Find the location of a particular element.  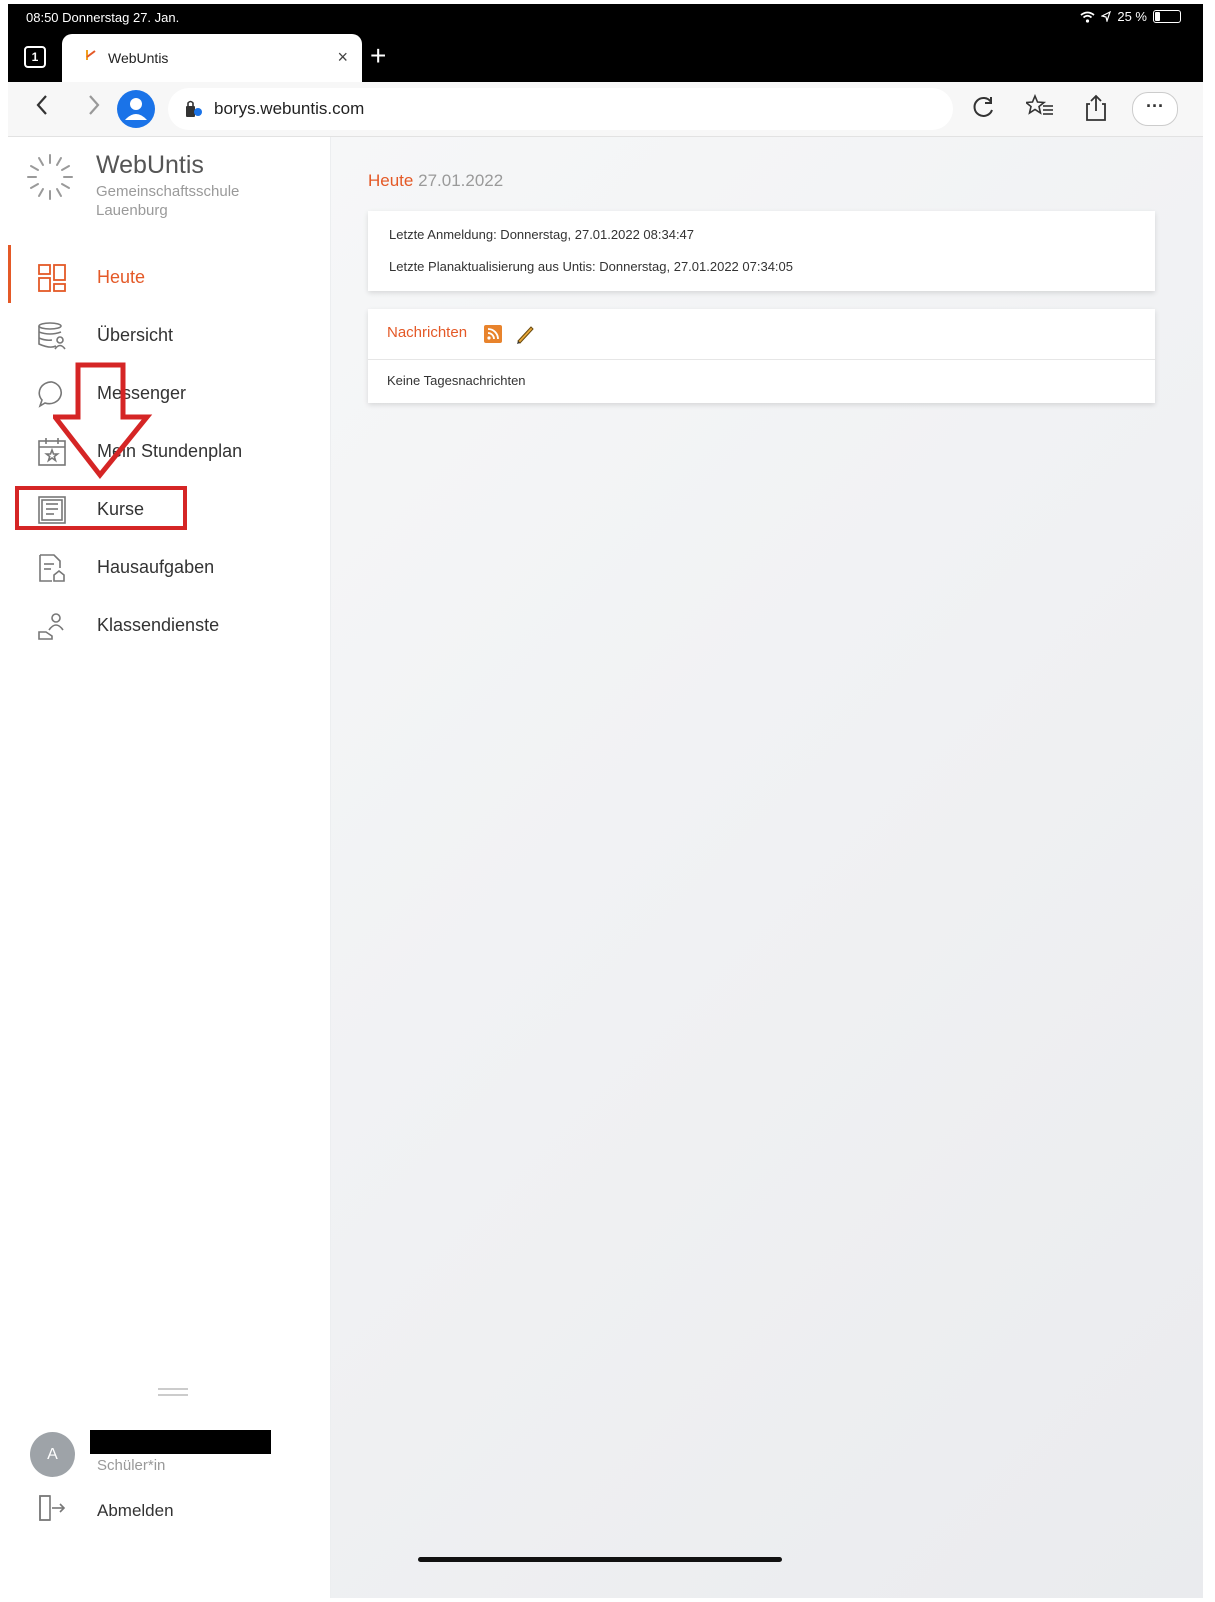

news-card: Nachrichten Keine Tagesnachrichten is located at coordinates (761, 356).